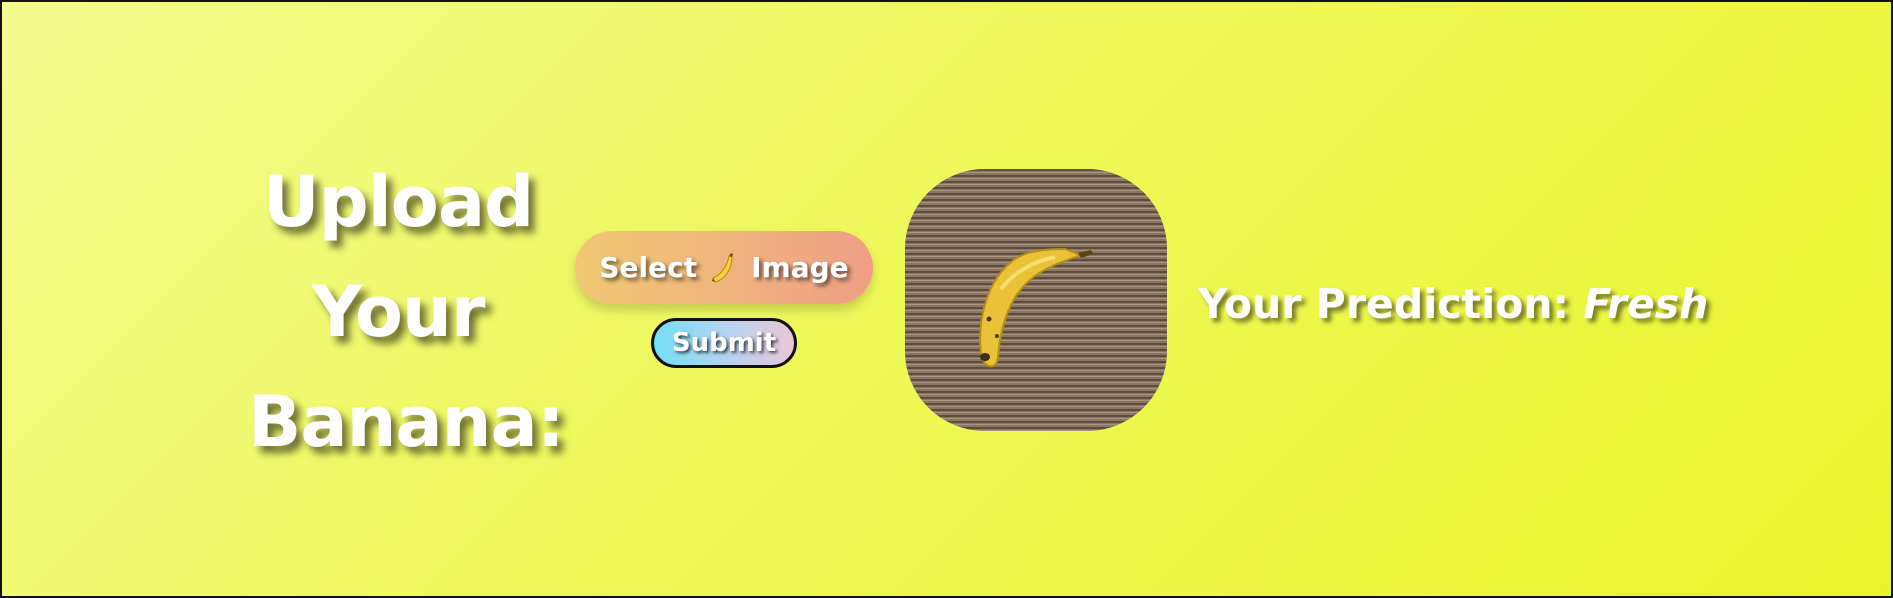 Image resolution: width=1893 pixels, height=598 pixels. Describe the element at coordinates (398, 312) in the screenshot. I see `heading-line-2: Your` at that location.